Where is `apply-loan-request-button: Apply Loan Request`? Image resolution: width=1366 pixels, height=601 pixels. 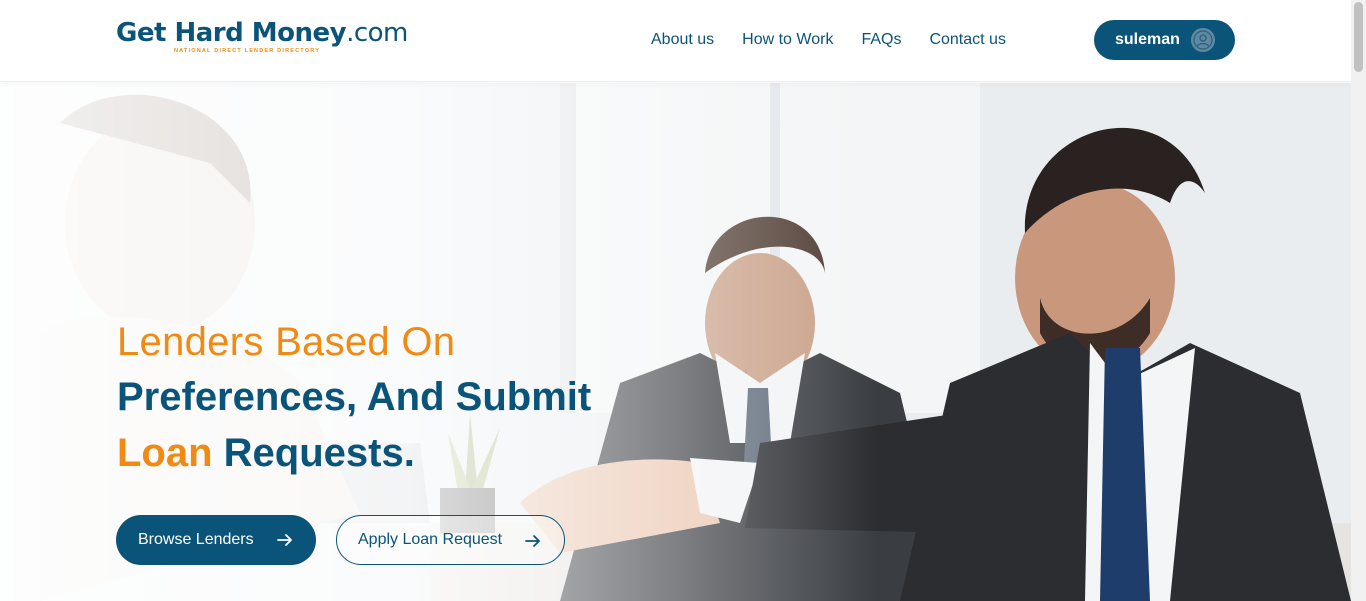 apply-loan-request-button: Apply Loan Request is located at coordinates (450, 540).